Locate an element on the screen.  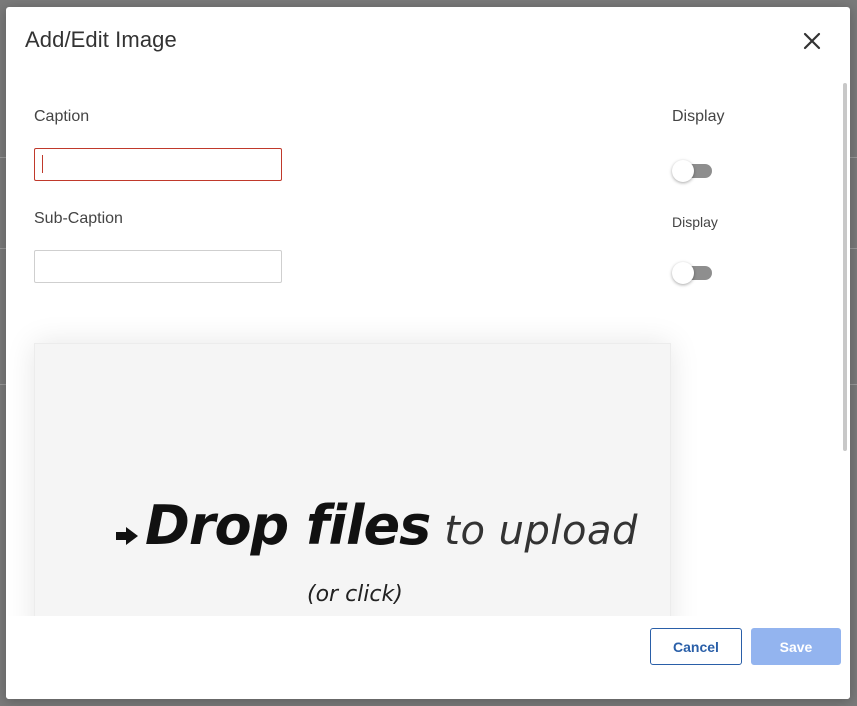
close-icon is located at coordinates (812, 41).